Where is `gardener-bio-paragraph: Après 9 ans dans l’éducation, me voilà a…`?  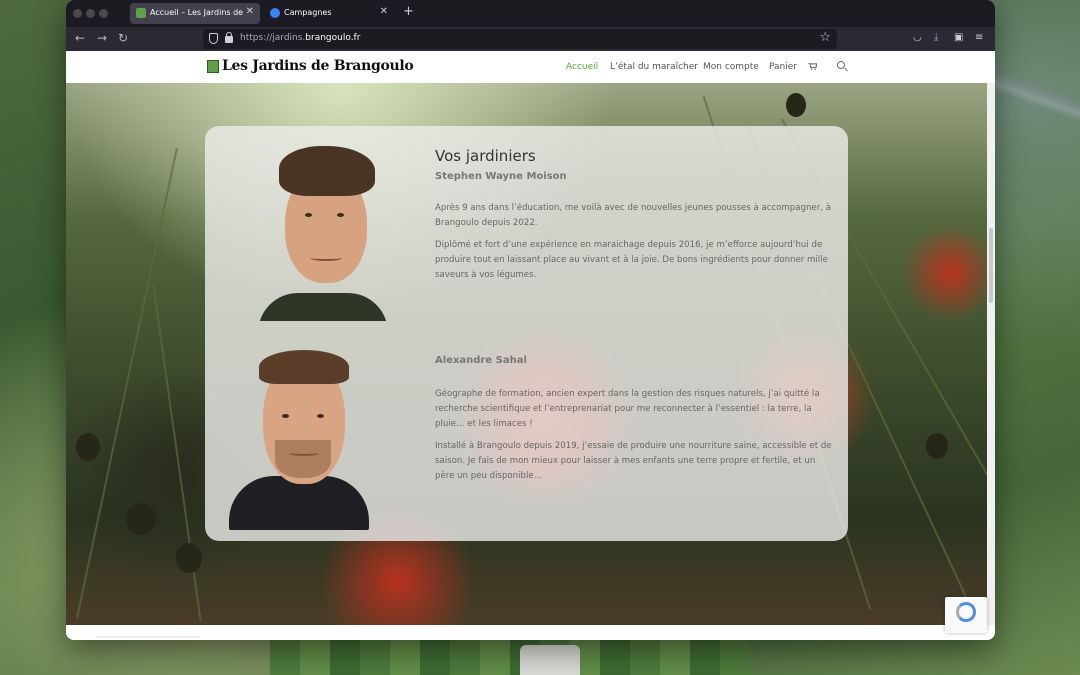 gardener-bio-paragraph: Après 9 ans dans l’éducation, me voilà a… is located at coordinates (633, 216).